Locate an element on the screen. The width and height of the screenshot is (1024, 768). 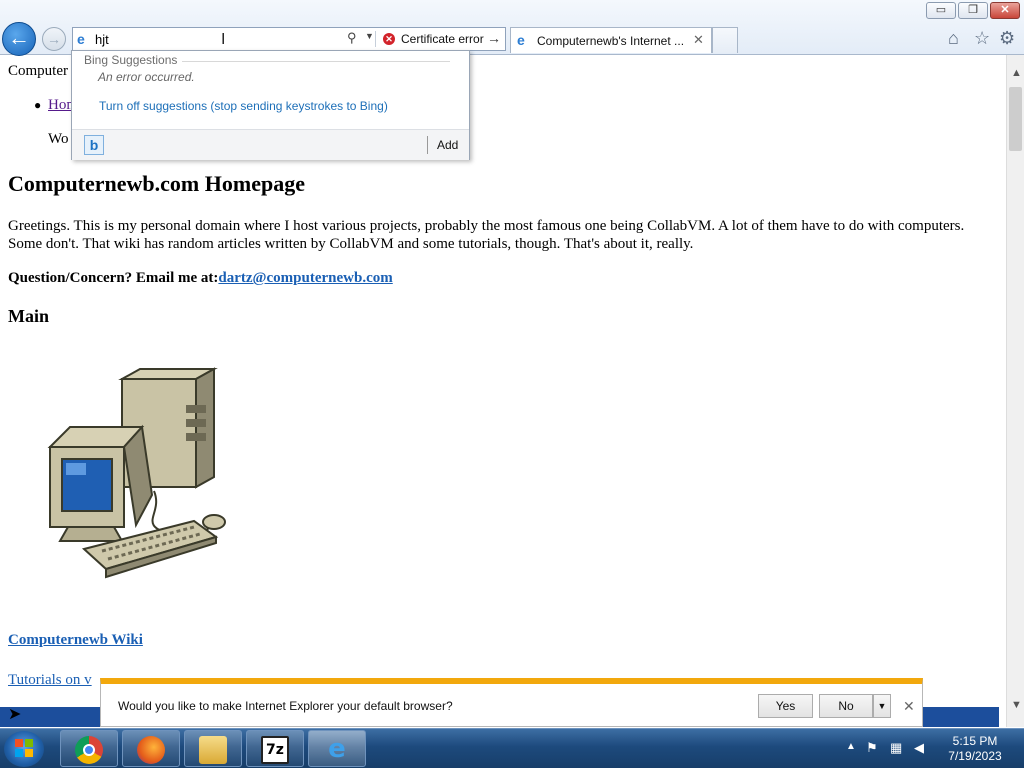
ie-tab-icon: e is located at coordinates (521, 40).